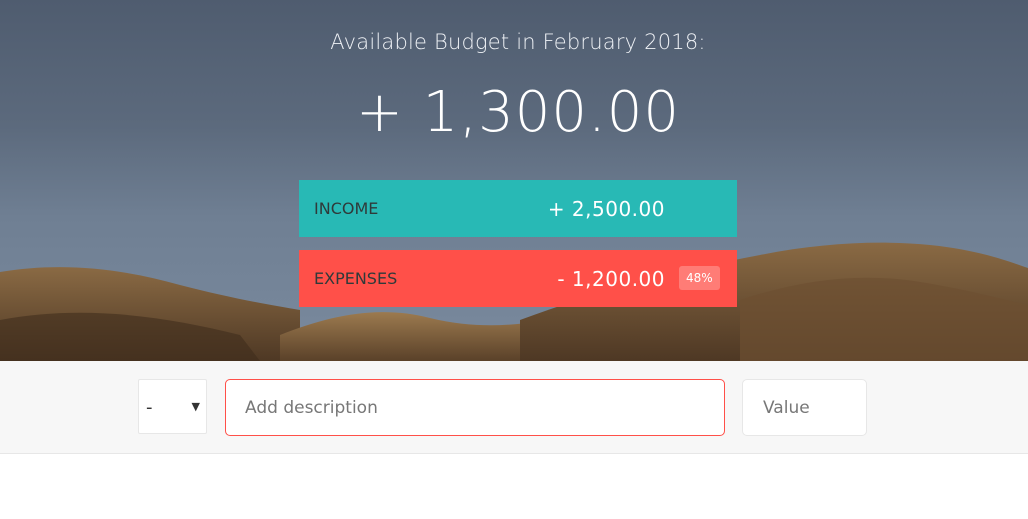 This screenshot has width=1028, height=519. What do you see at coordinates (518, 112) in the screenshot?
I see `budget-value: + 1,300.00` at bounding box center [518, 112].